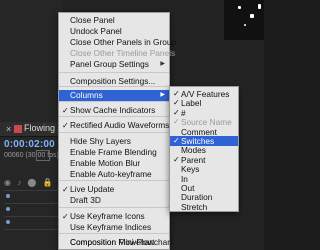 The height and width of the screenshot is (250, 320). Describe the element at coordinates (105, 163) in the screenshot. I see `menu-item-label: Enable Motion Blur` at that location.